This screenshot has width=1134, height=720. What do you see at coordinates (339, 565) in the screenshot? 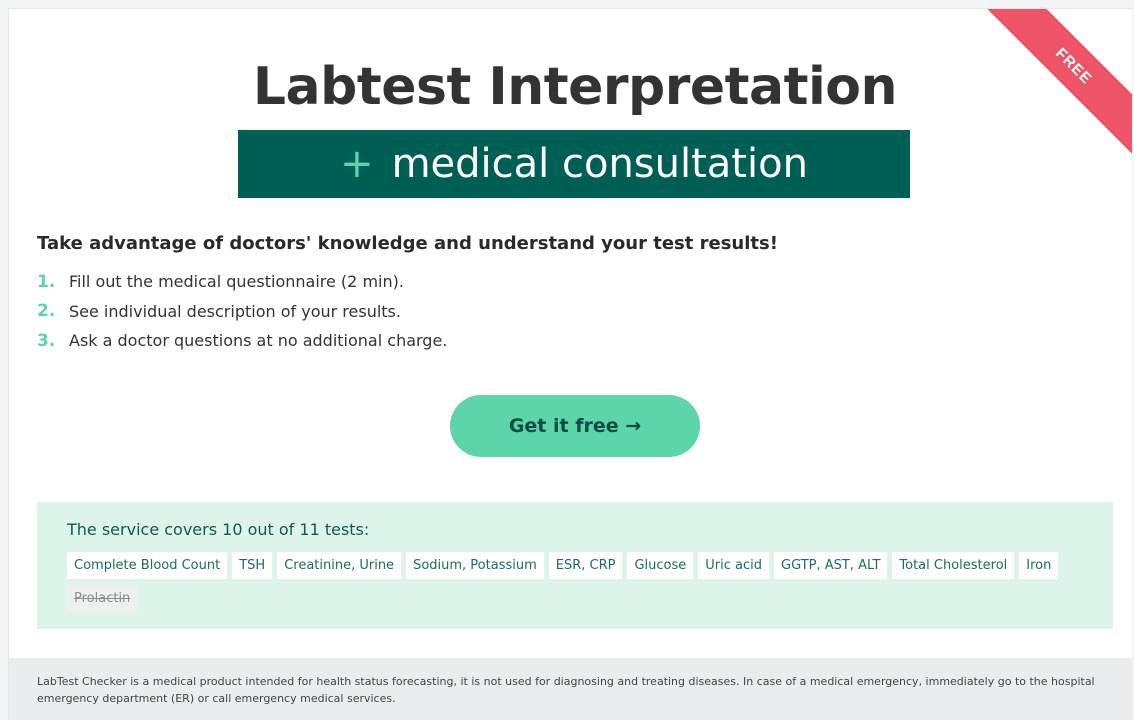
I see `test-tag: Creatinine, Urine` at bounding box center [339, 565].